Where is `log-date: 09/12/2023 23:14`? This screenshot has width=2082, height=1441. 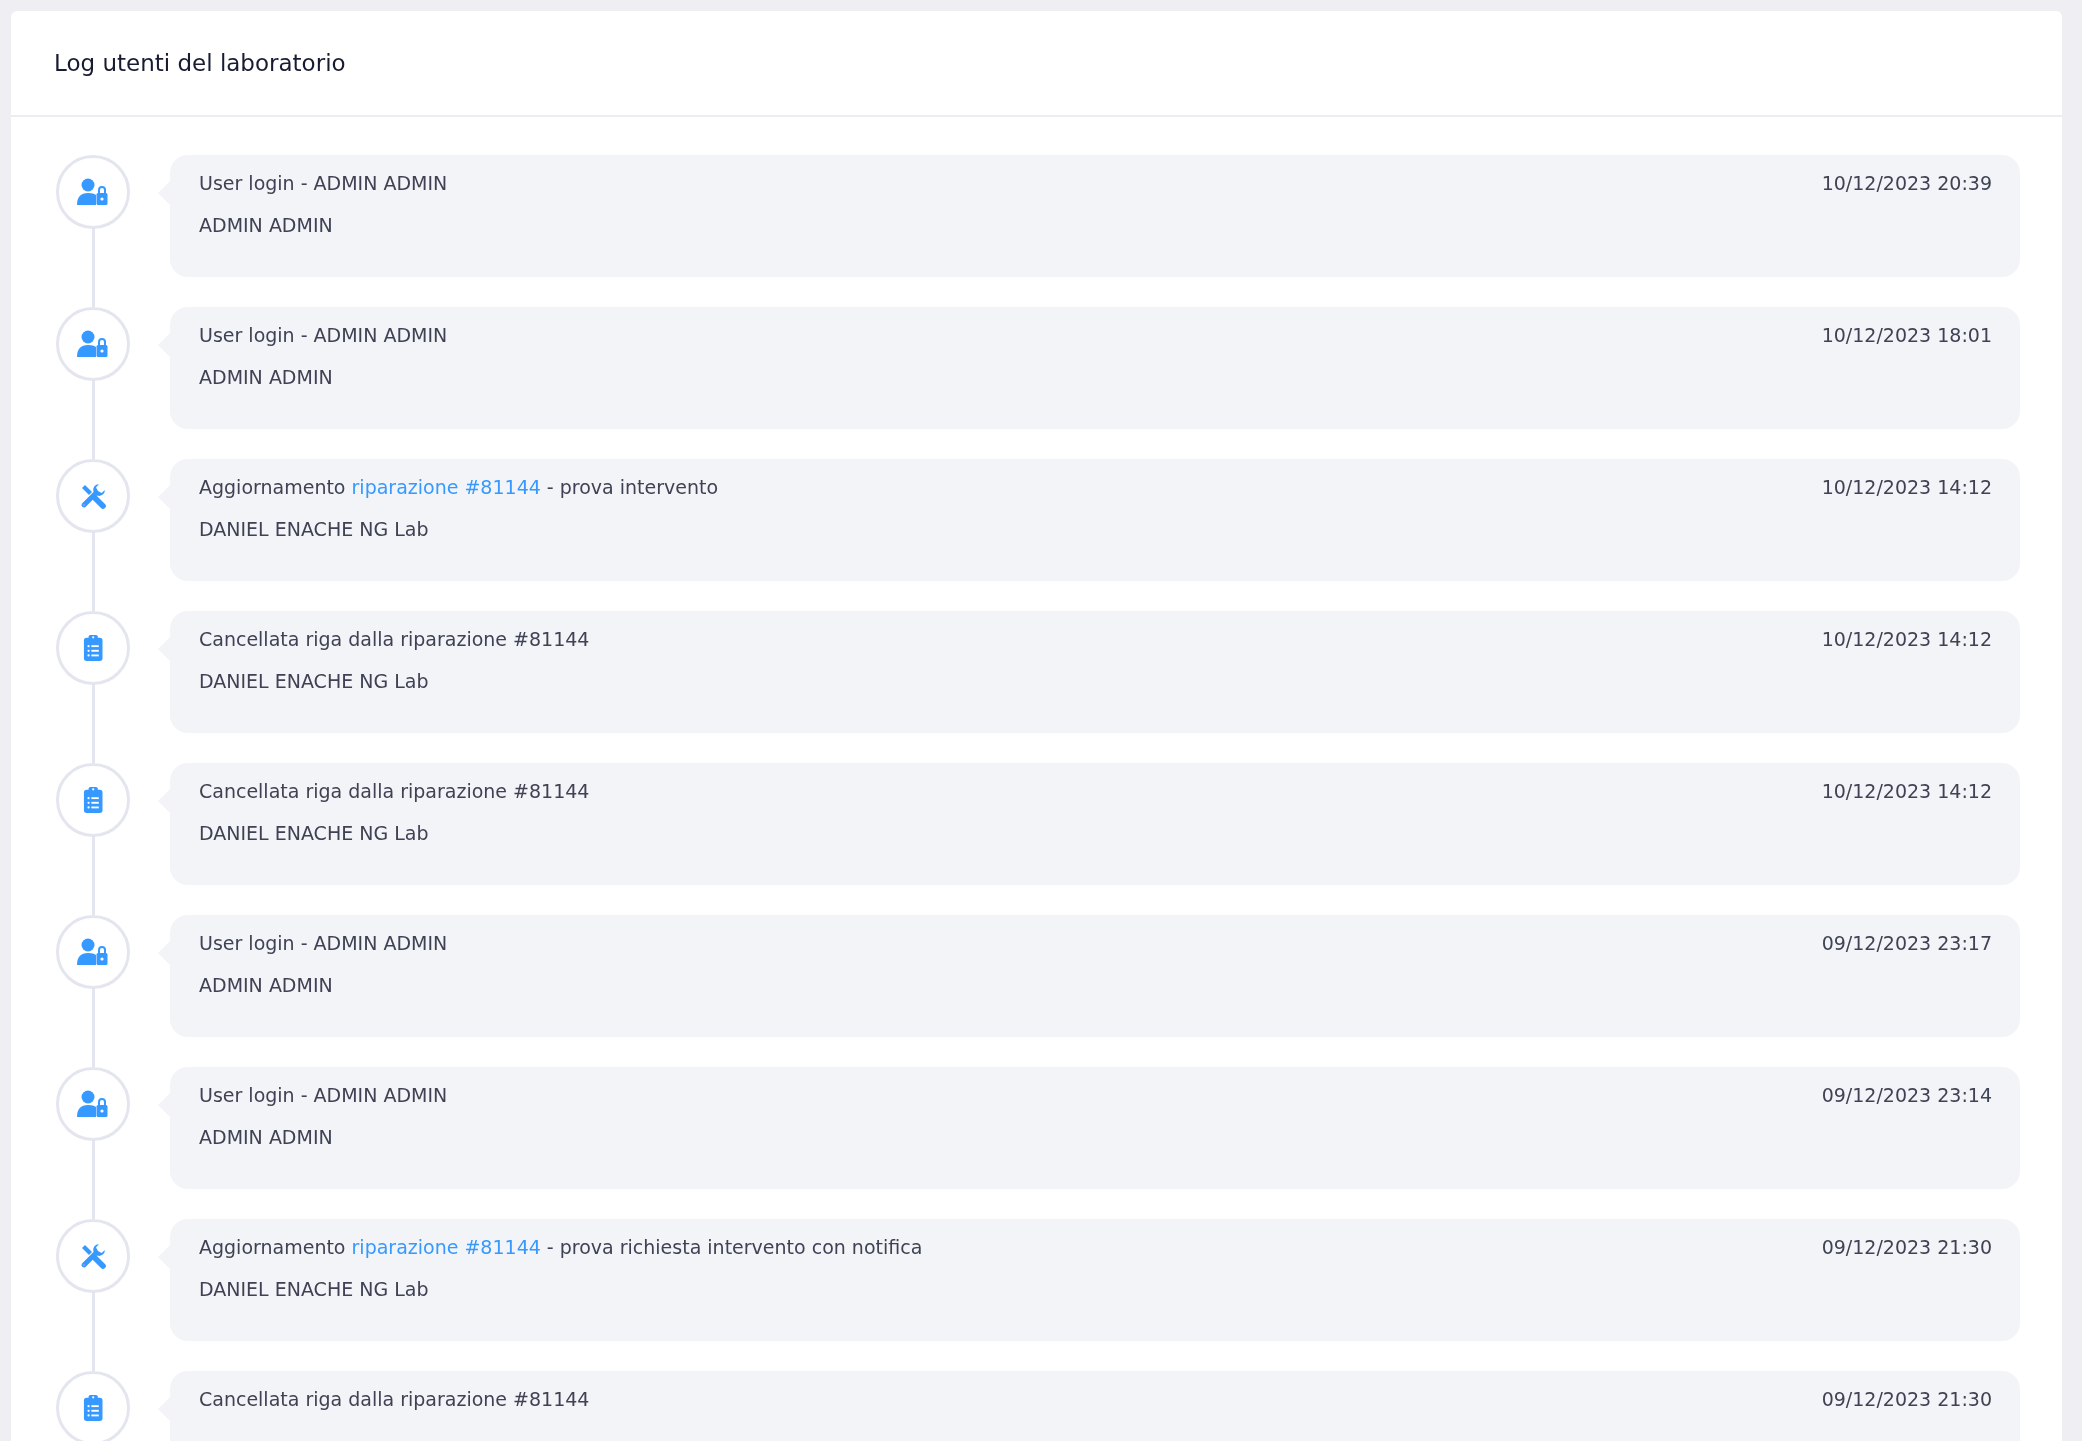
log-date: 09/12/2023 23:14 is located at coordinates (1906, 1095).